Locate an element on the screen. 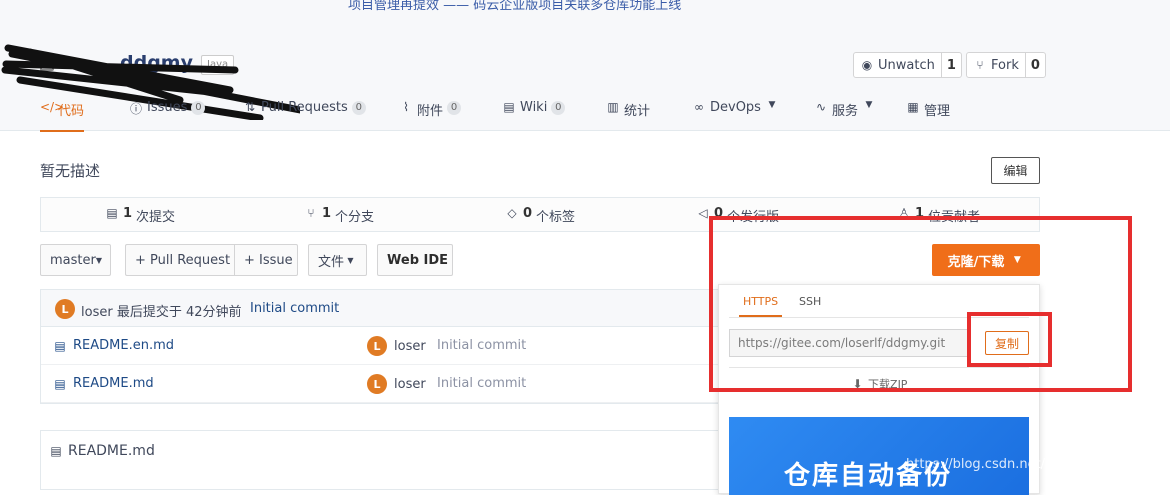 This screenshot has height=495, width=1170. branch-icon: ⑂ is located at coordinates (311, 213).